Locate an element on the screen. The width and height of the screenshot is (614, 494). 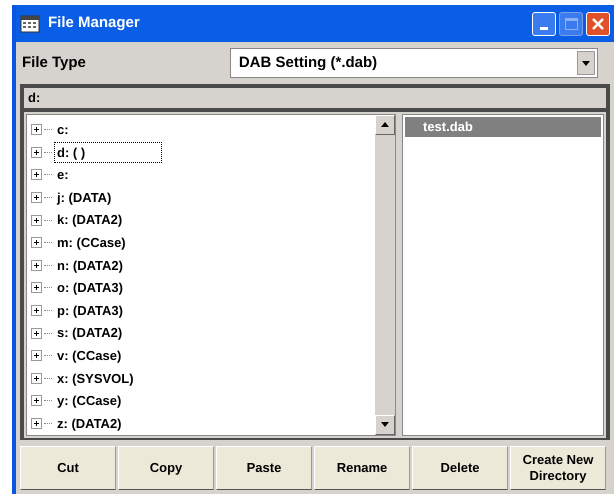
drive-item: v: (CCase) is located at coordinates (89, 355).